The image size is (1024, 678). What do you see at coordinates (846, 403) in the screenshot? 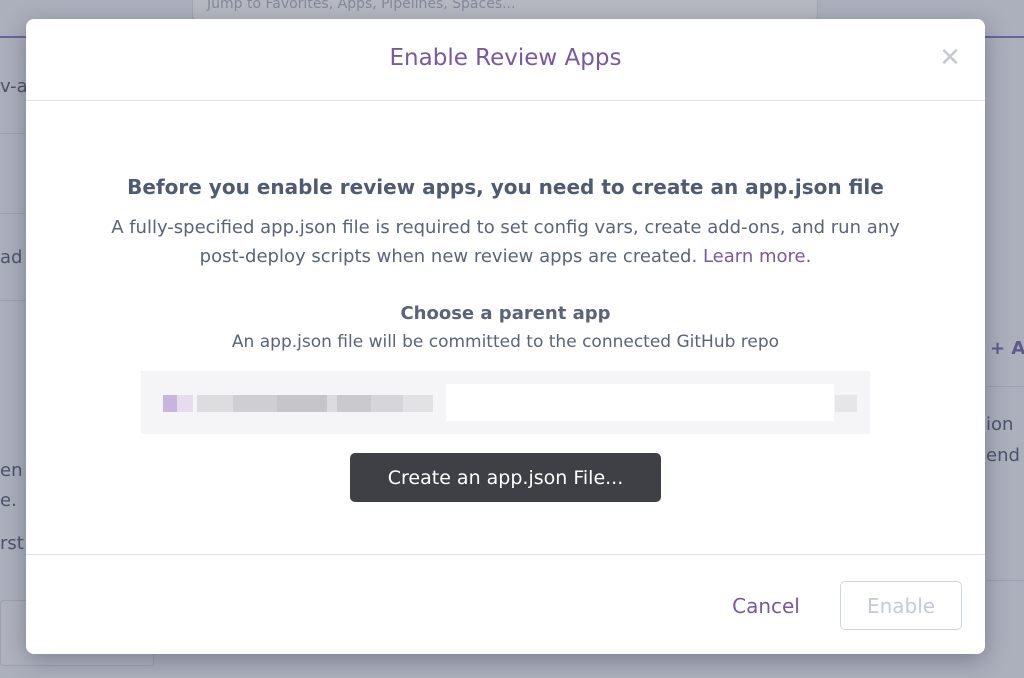
I see `chevron-down-icon` at bounding box center [846, 403].